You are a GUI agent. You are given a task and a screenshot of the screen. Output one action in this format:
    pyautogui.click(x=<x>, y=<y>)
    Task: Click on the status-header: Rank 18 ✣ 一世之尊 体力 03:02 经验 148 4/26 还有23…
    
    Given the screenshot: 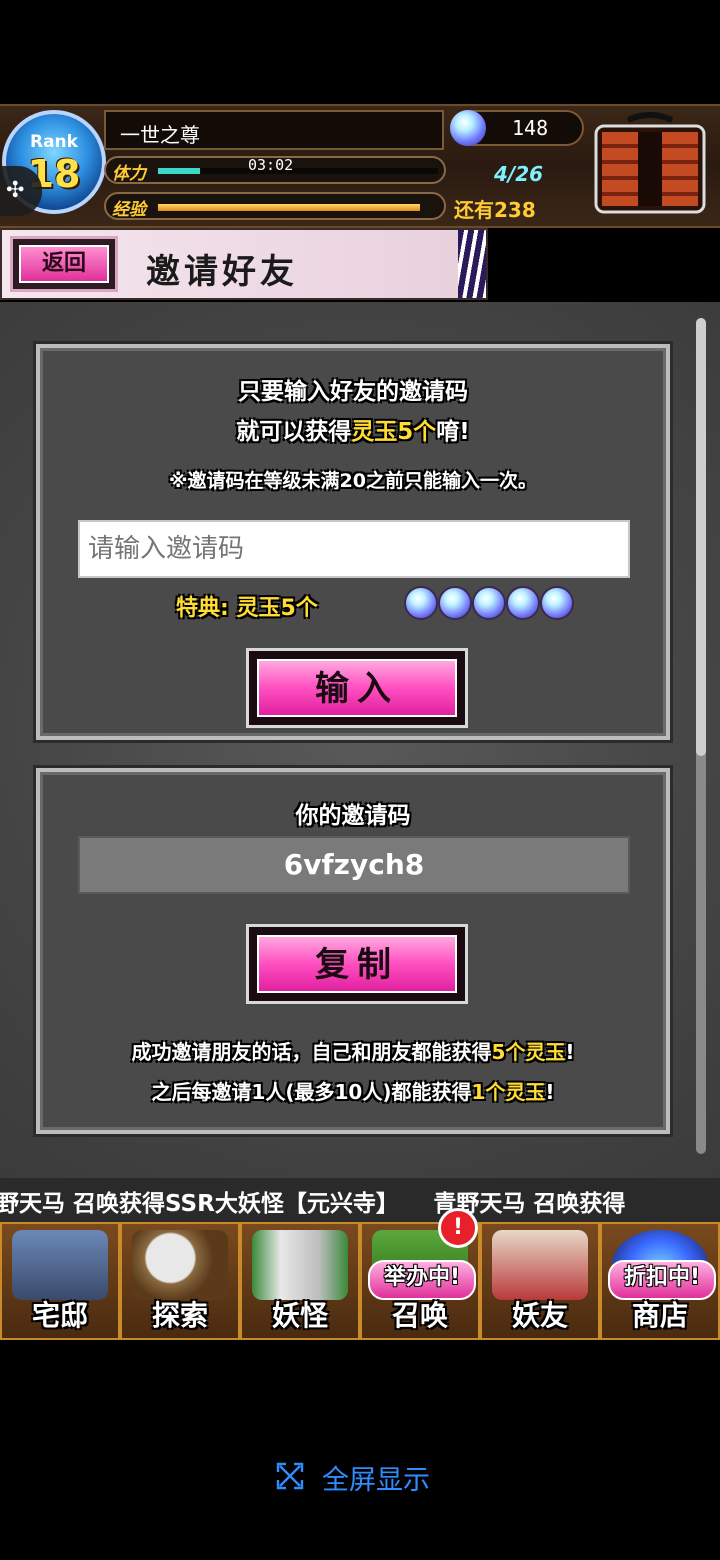 What is the action you would take?
    pyautogui.click(x=360, y=166)
    